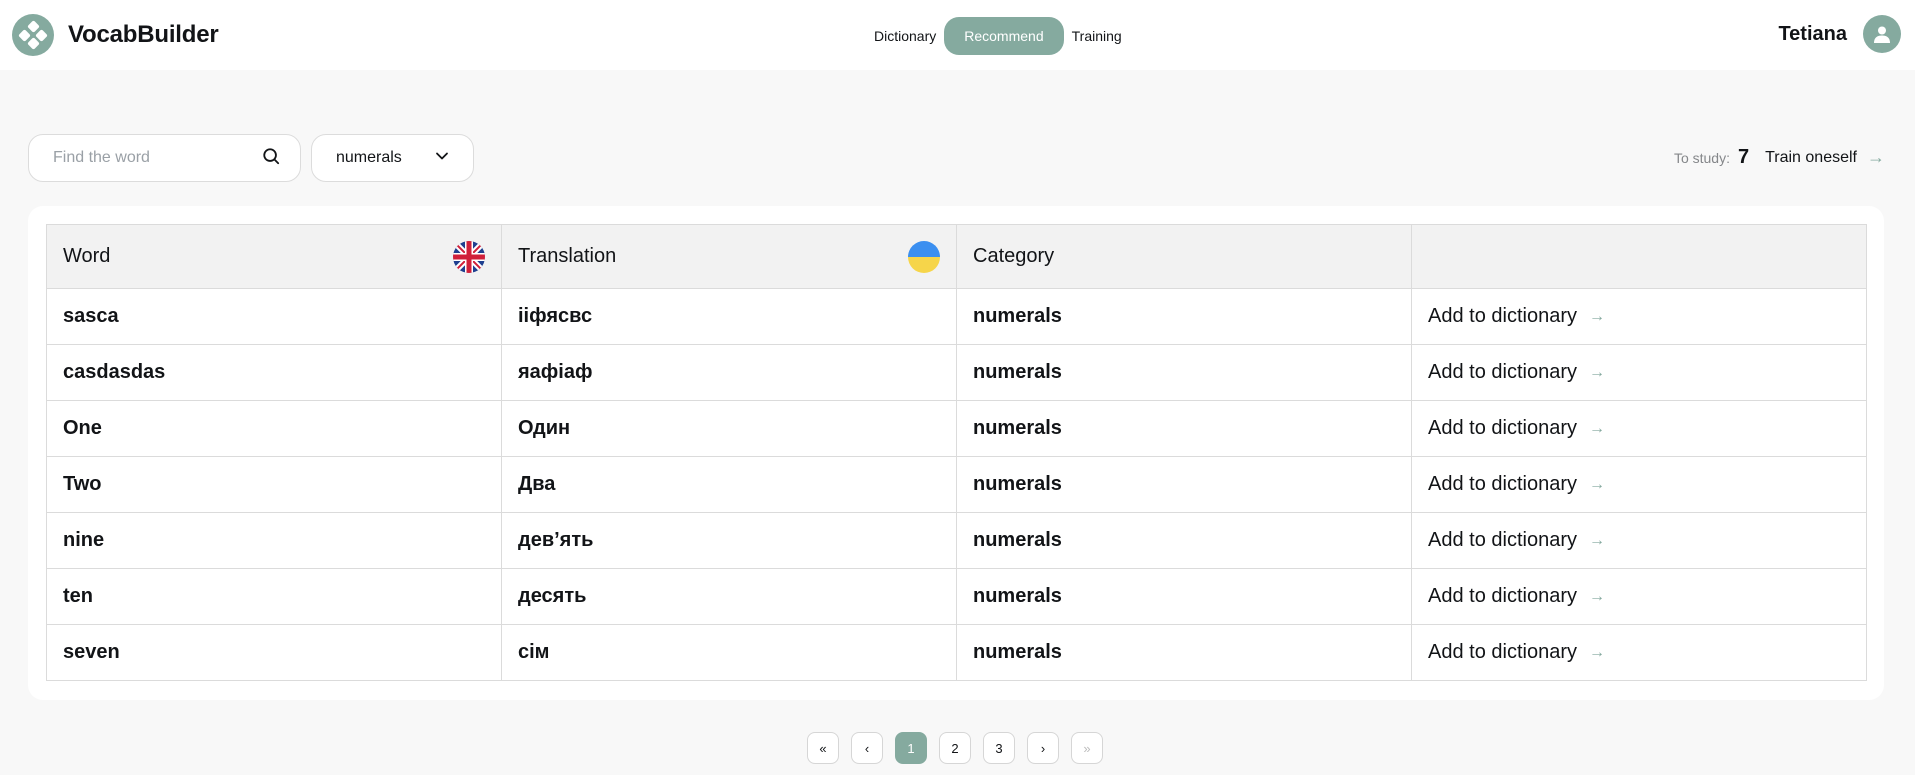  What do you see at coordinates (823, 748) in the screenshot?
I see `first-page-button: «` at bounding box center [823, 748].